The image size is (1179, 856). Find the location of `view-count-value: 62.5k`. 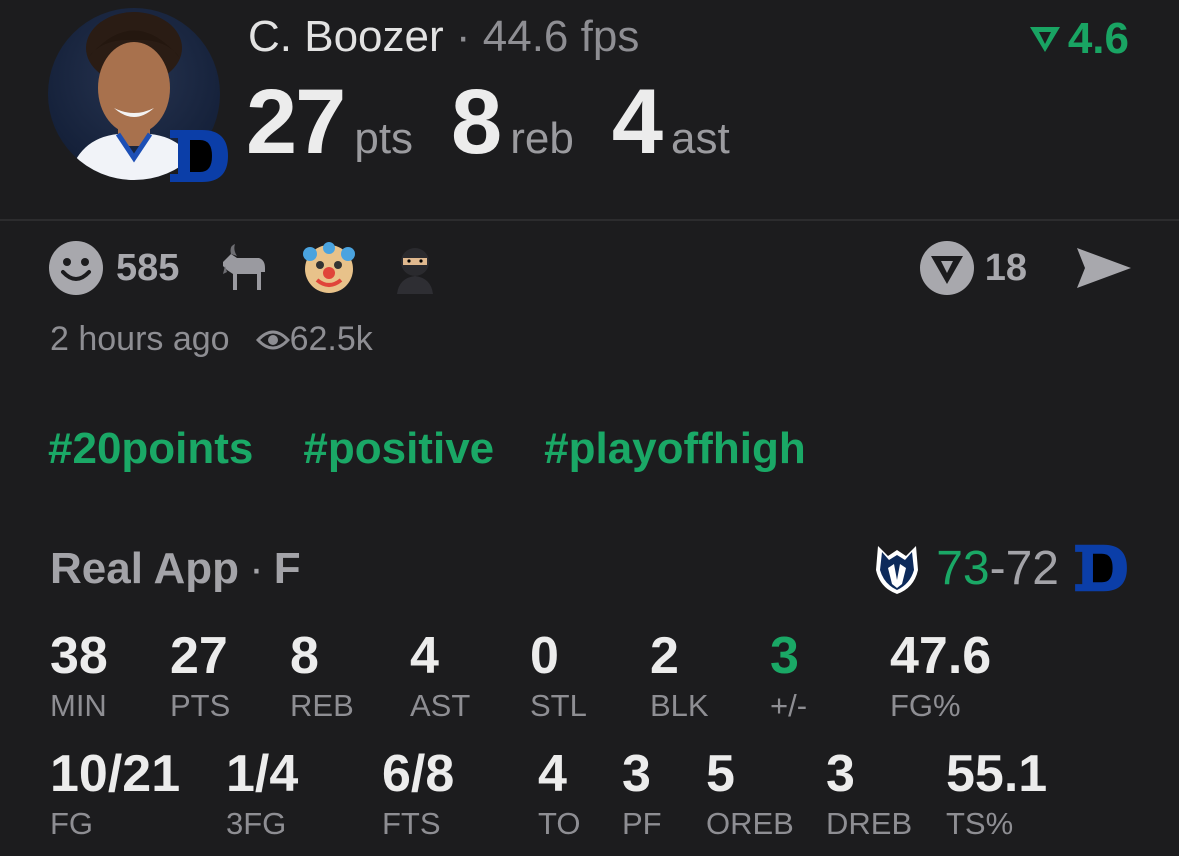

view-count-value: 62.5k is located at coordinates (331, 339).